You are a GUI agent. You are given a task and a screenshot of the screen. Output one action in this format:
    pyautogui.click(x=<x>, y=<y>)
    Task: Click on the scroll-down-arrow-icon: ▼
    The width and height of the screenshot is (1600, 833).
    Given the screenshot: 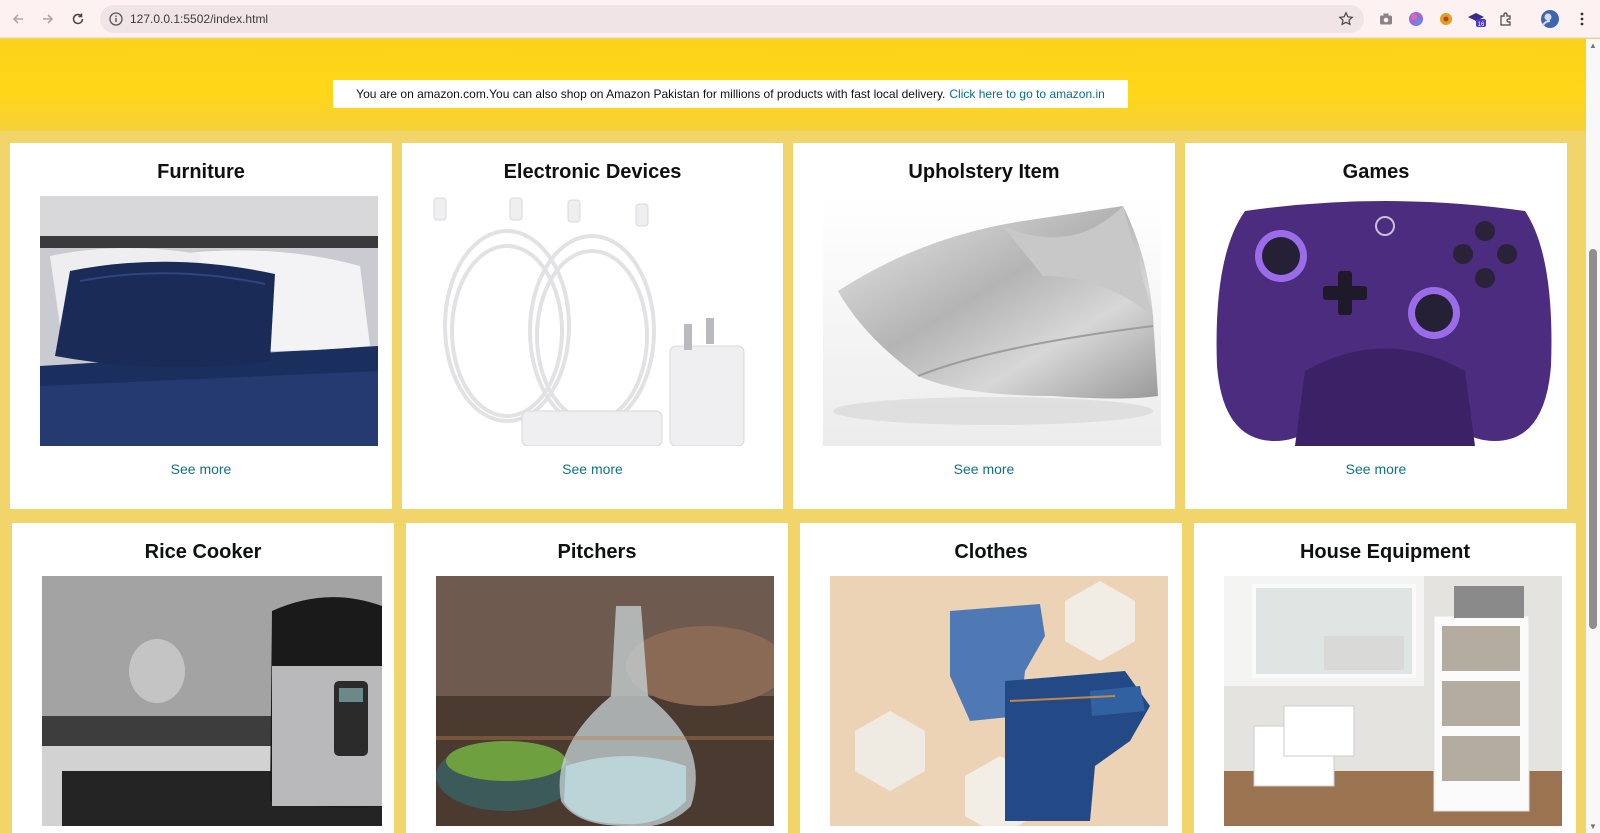 What is the action you would take?
    pyautogui.click(x=1593, y=826)
    